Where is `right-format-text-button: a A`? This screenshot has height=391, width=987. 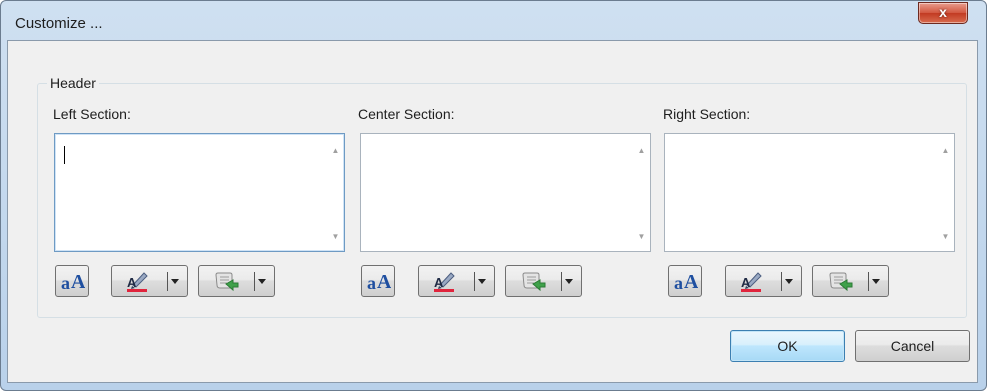
right-format-text-button: a A is located at coordinates (685, 281).